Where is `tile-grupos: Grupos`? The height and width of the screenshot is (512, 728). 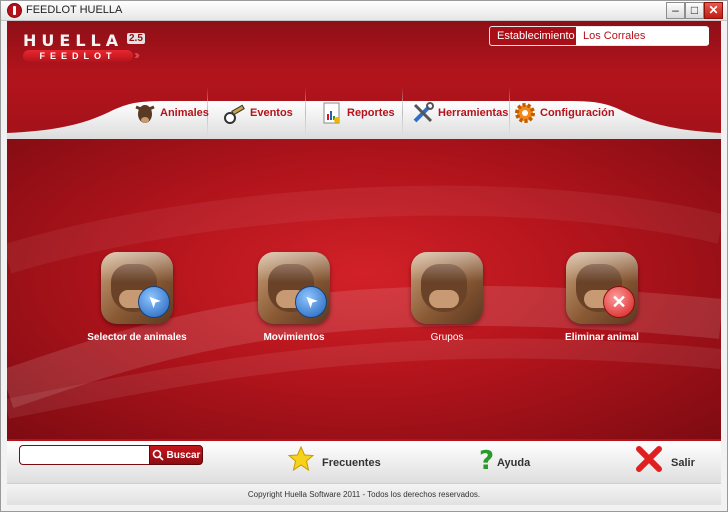
tile-grupos: Grupos is located at coordinates (447, 297).